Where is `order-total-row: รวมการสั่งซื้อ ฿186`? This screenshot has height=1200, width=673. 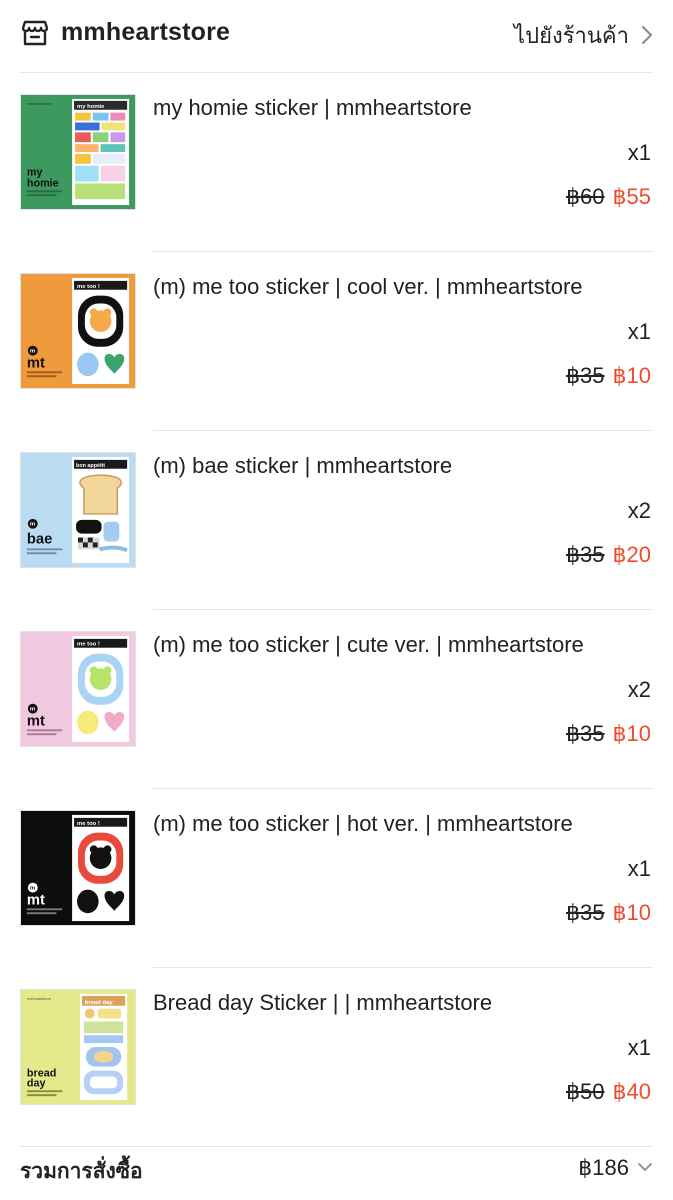 order-total-row: รวมการสั่งซื้อ ฿186 is located at coordinates (336, 1173).